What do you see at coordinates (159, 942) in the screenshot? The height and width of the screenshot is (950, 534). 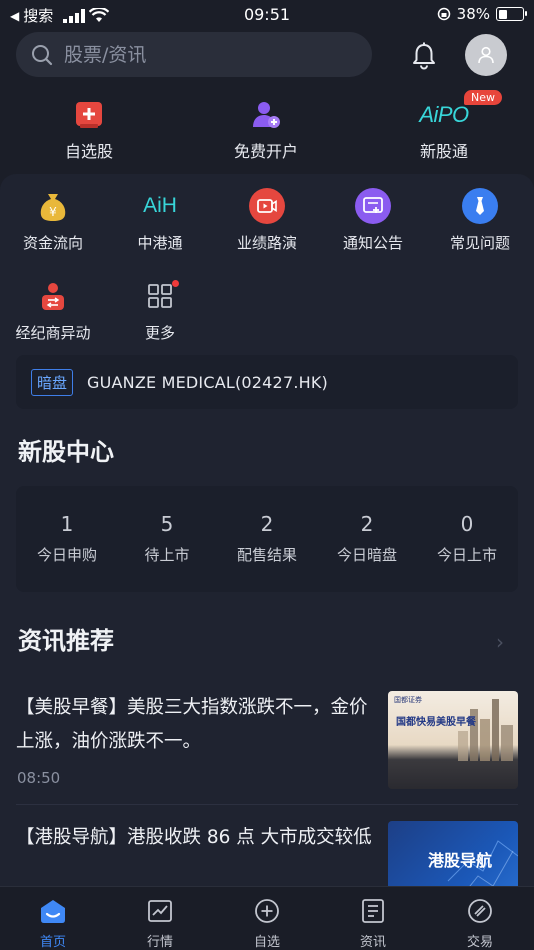 I see `tab-label: 行情` at bounding box center [159, 942].